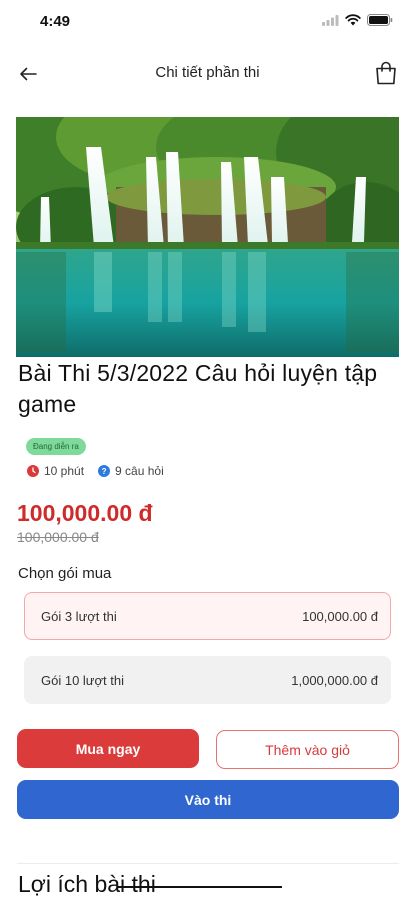  Describe the element at coordinates (334, 680) in the screenshot. I see `package-price: 1,000,000.00 đ` at that location.